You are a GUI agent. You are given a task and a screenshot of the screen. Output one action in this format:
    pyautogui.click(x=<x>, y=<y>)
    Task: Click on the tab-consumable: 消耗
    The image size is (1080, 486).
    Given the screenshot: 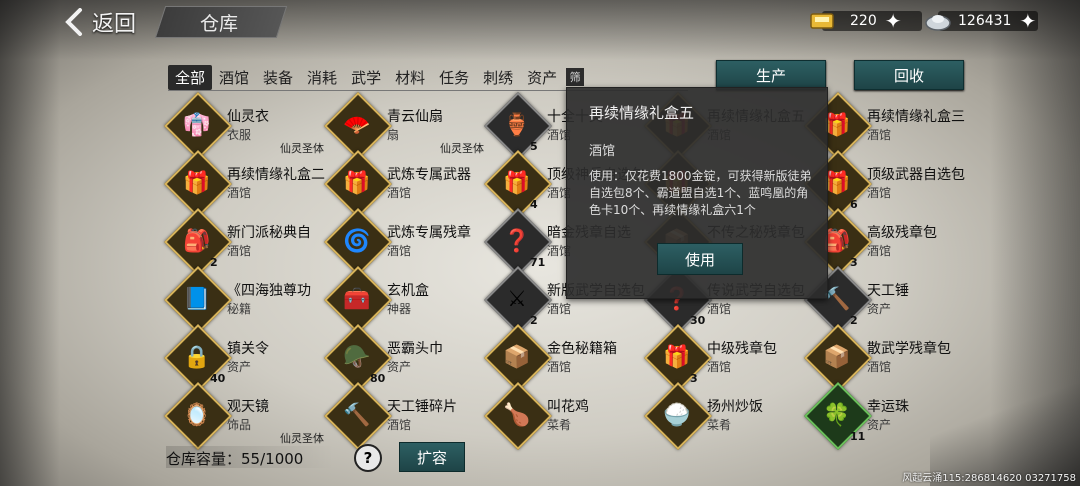 What is the action you would take?
    pyautogui.click(x=322, y=77)
    